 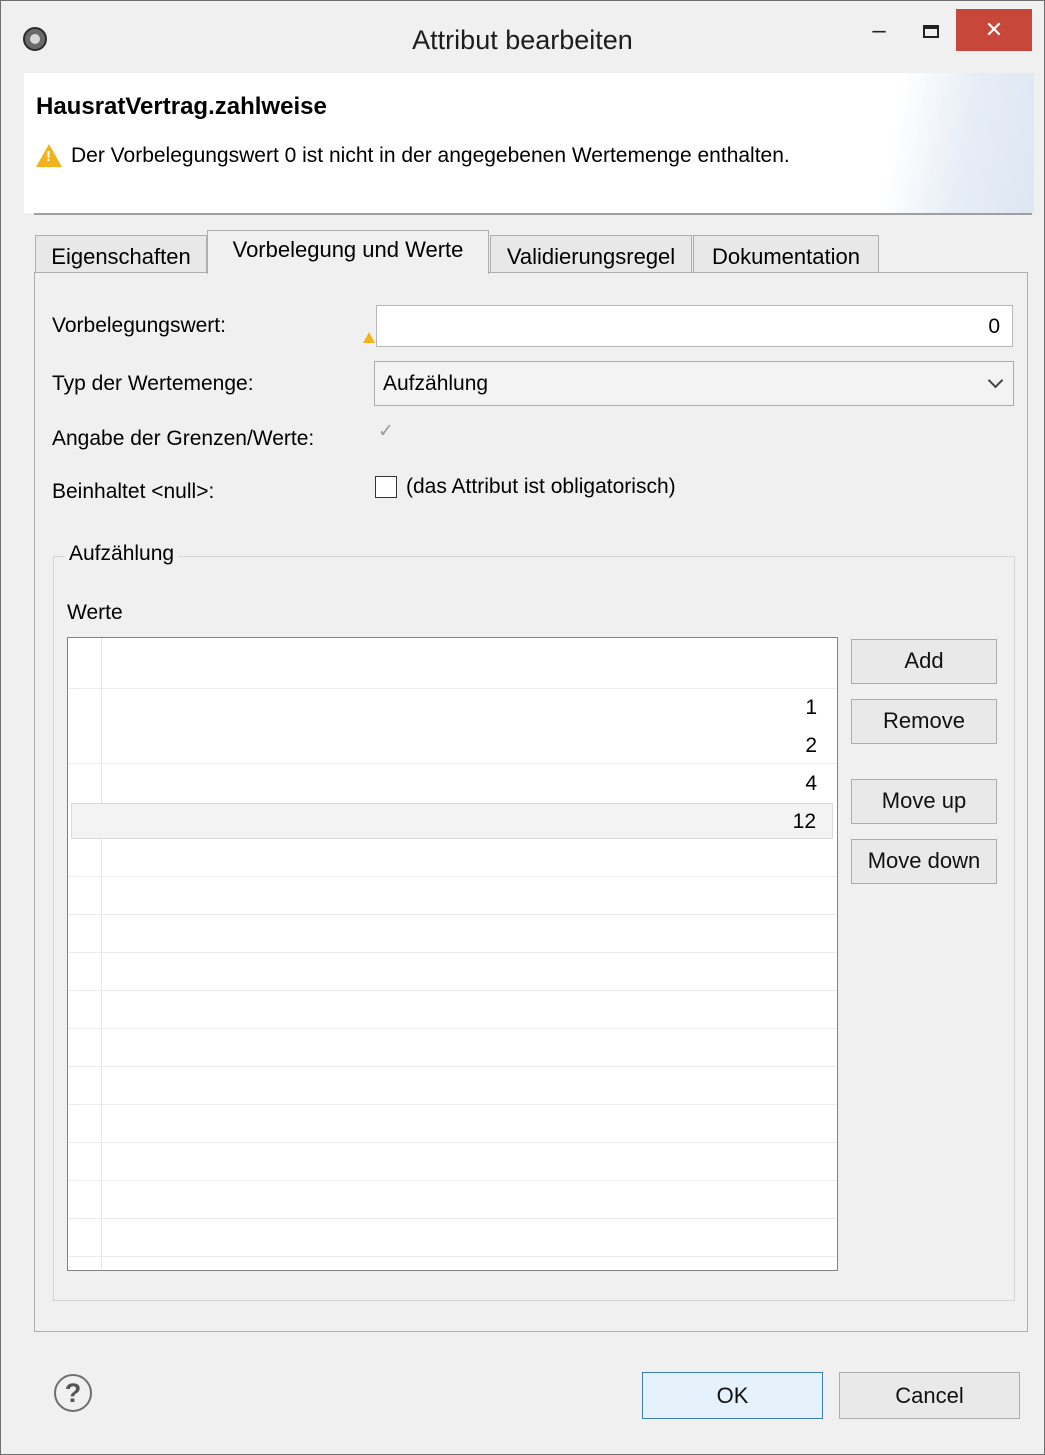 I want to click on help-icon: ?, so click(x=73, y=1393).